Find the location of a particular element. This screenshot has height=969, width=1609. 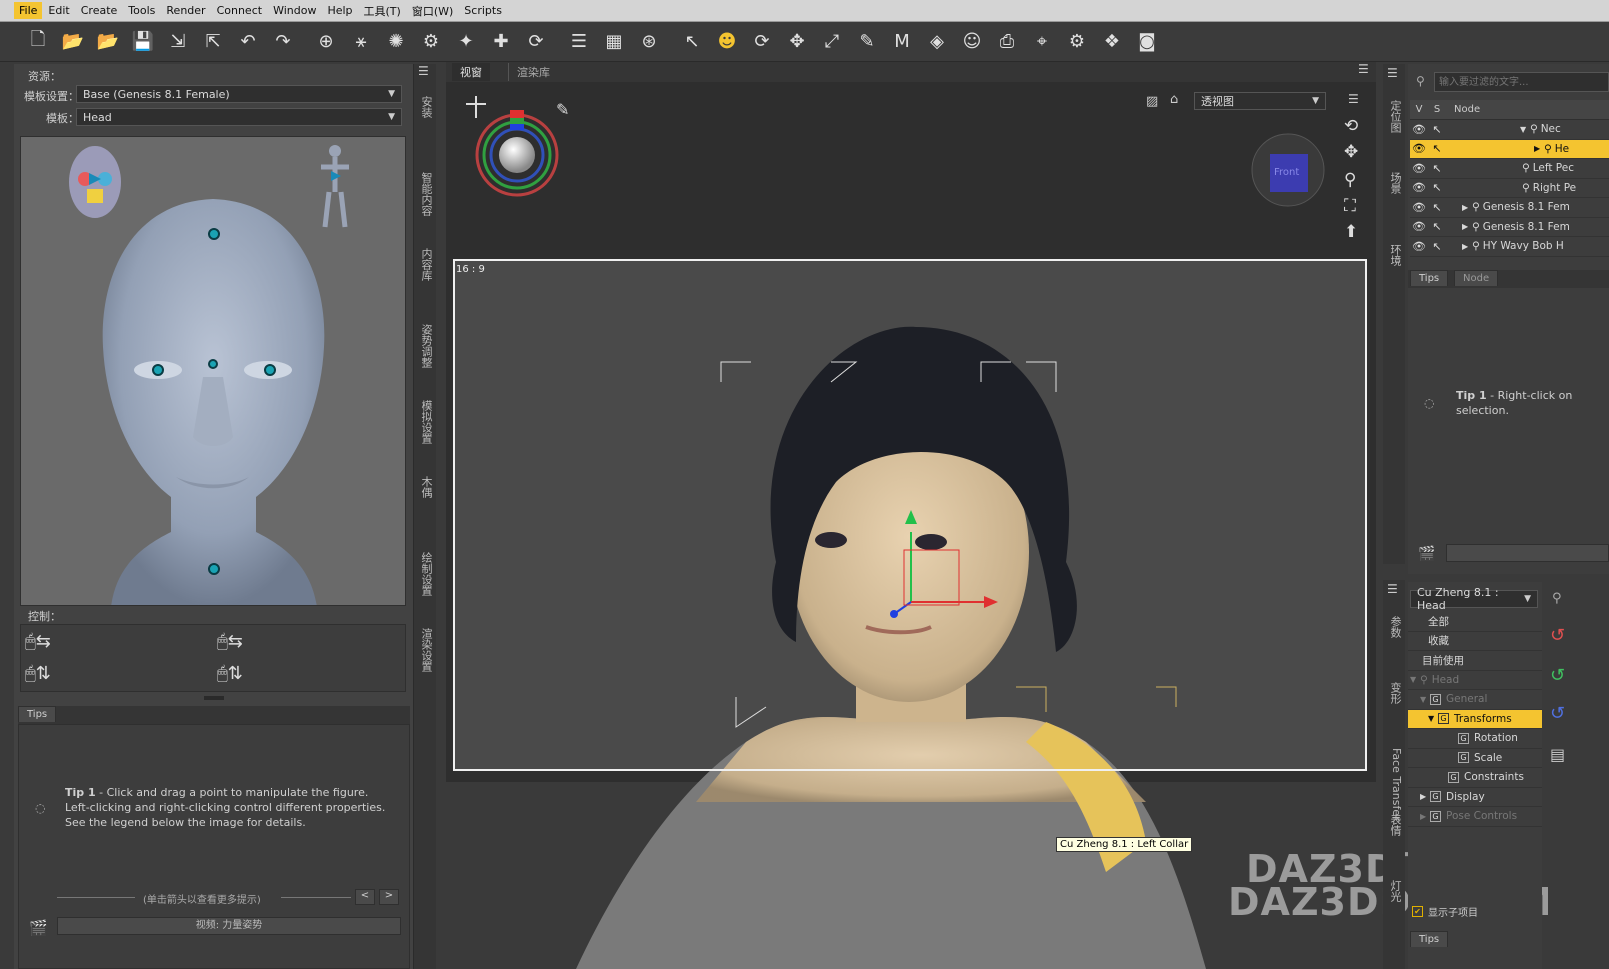

zoom-icon: ⚲ is located at coordinates (1350, 180).